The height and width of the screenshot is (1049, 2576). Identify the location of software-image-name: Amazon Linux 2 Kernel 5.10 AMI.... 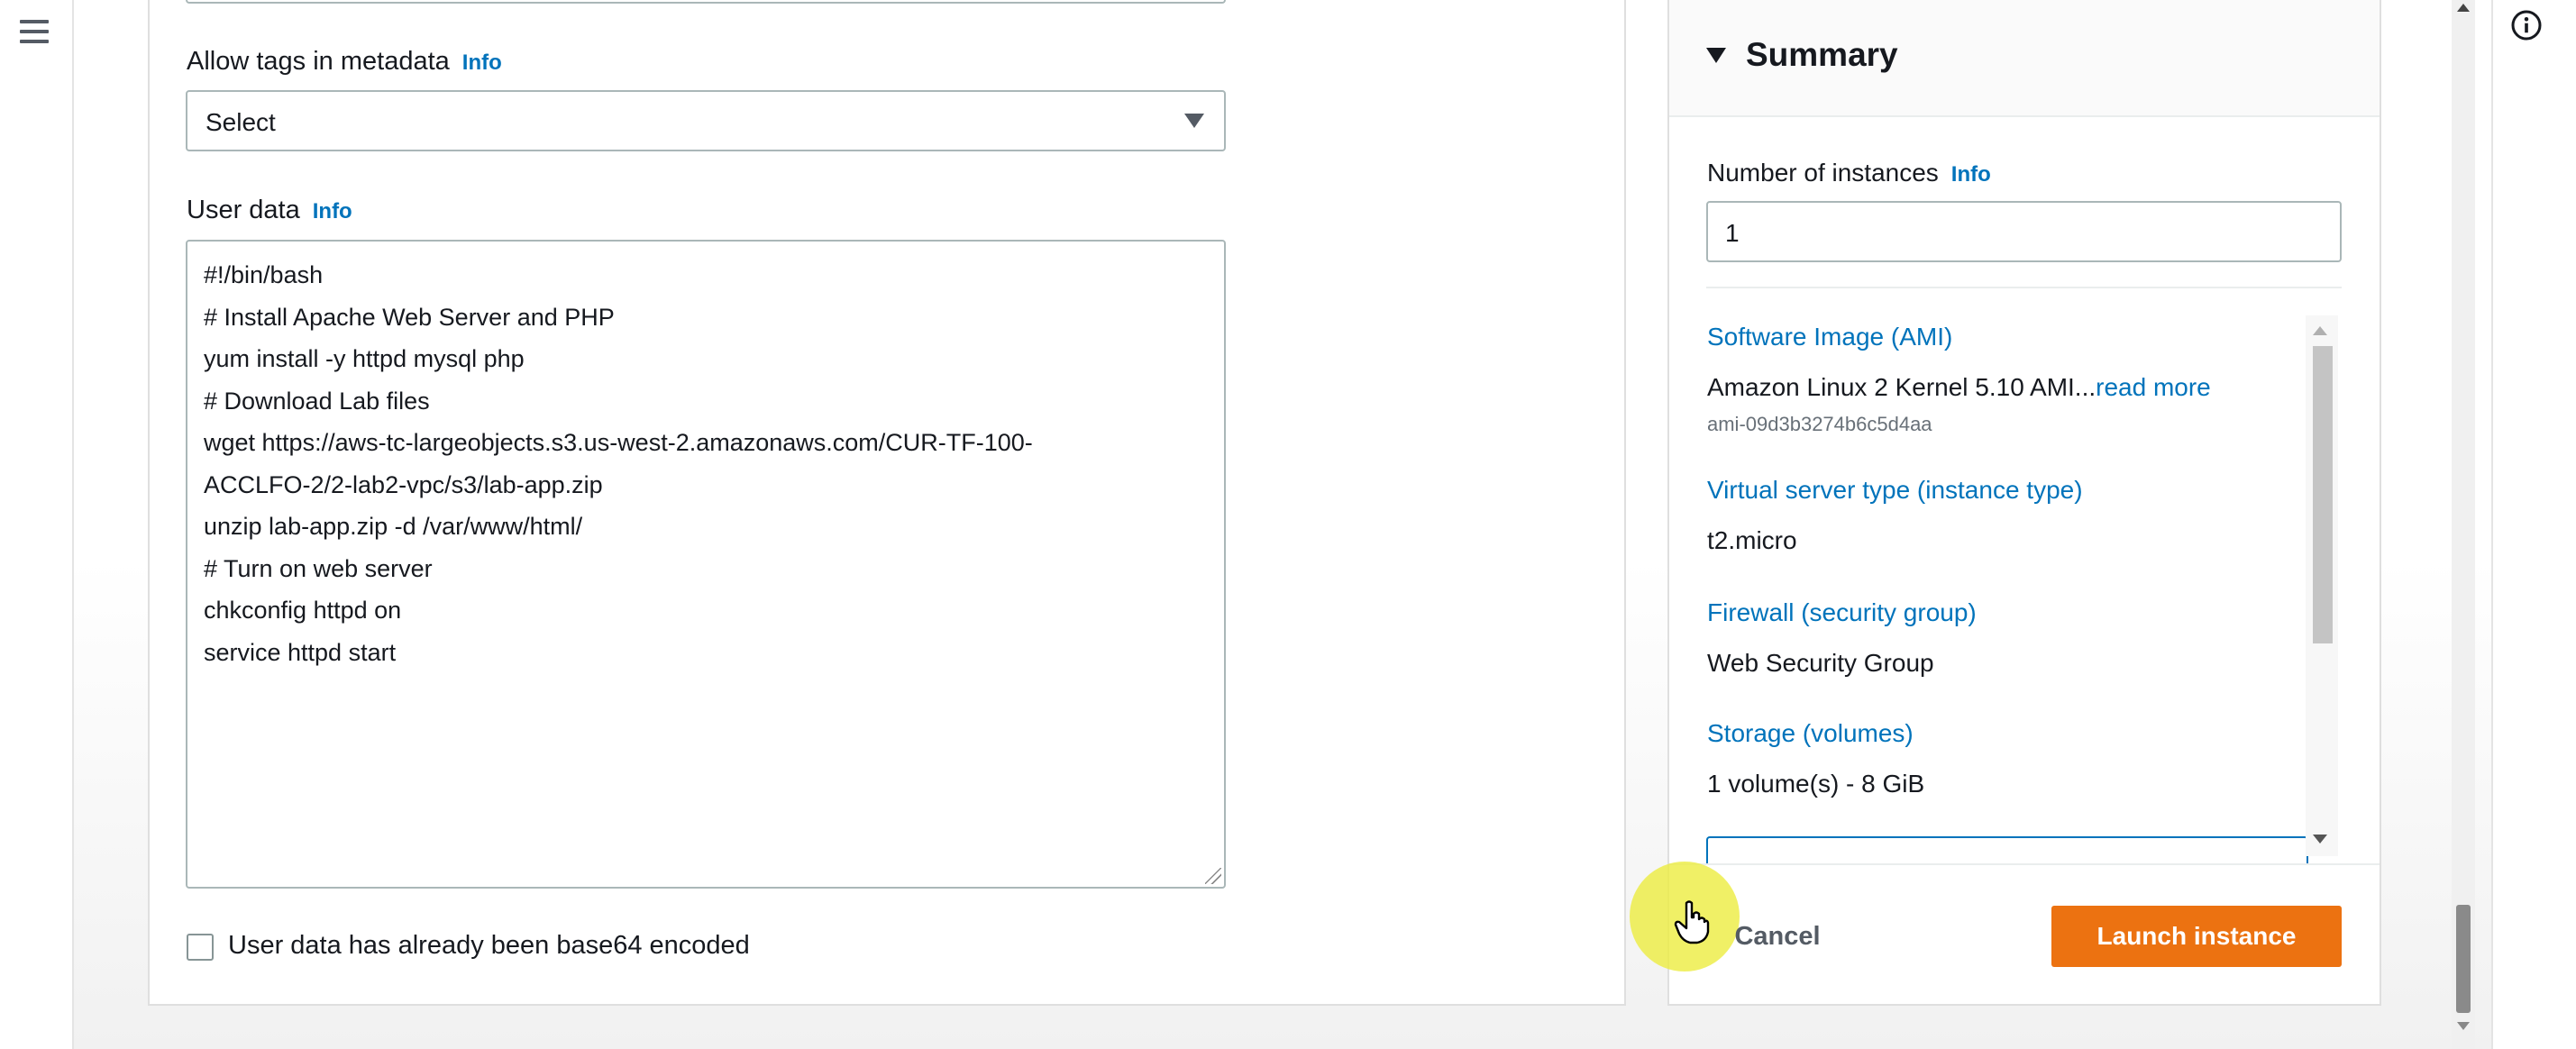
(1901, 387).